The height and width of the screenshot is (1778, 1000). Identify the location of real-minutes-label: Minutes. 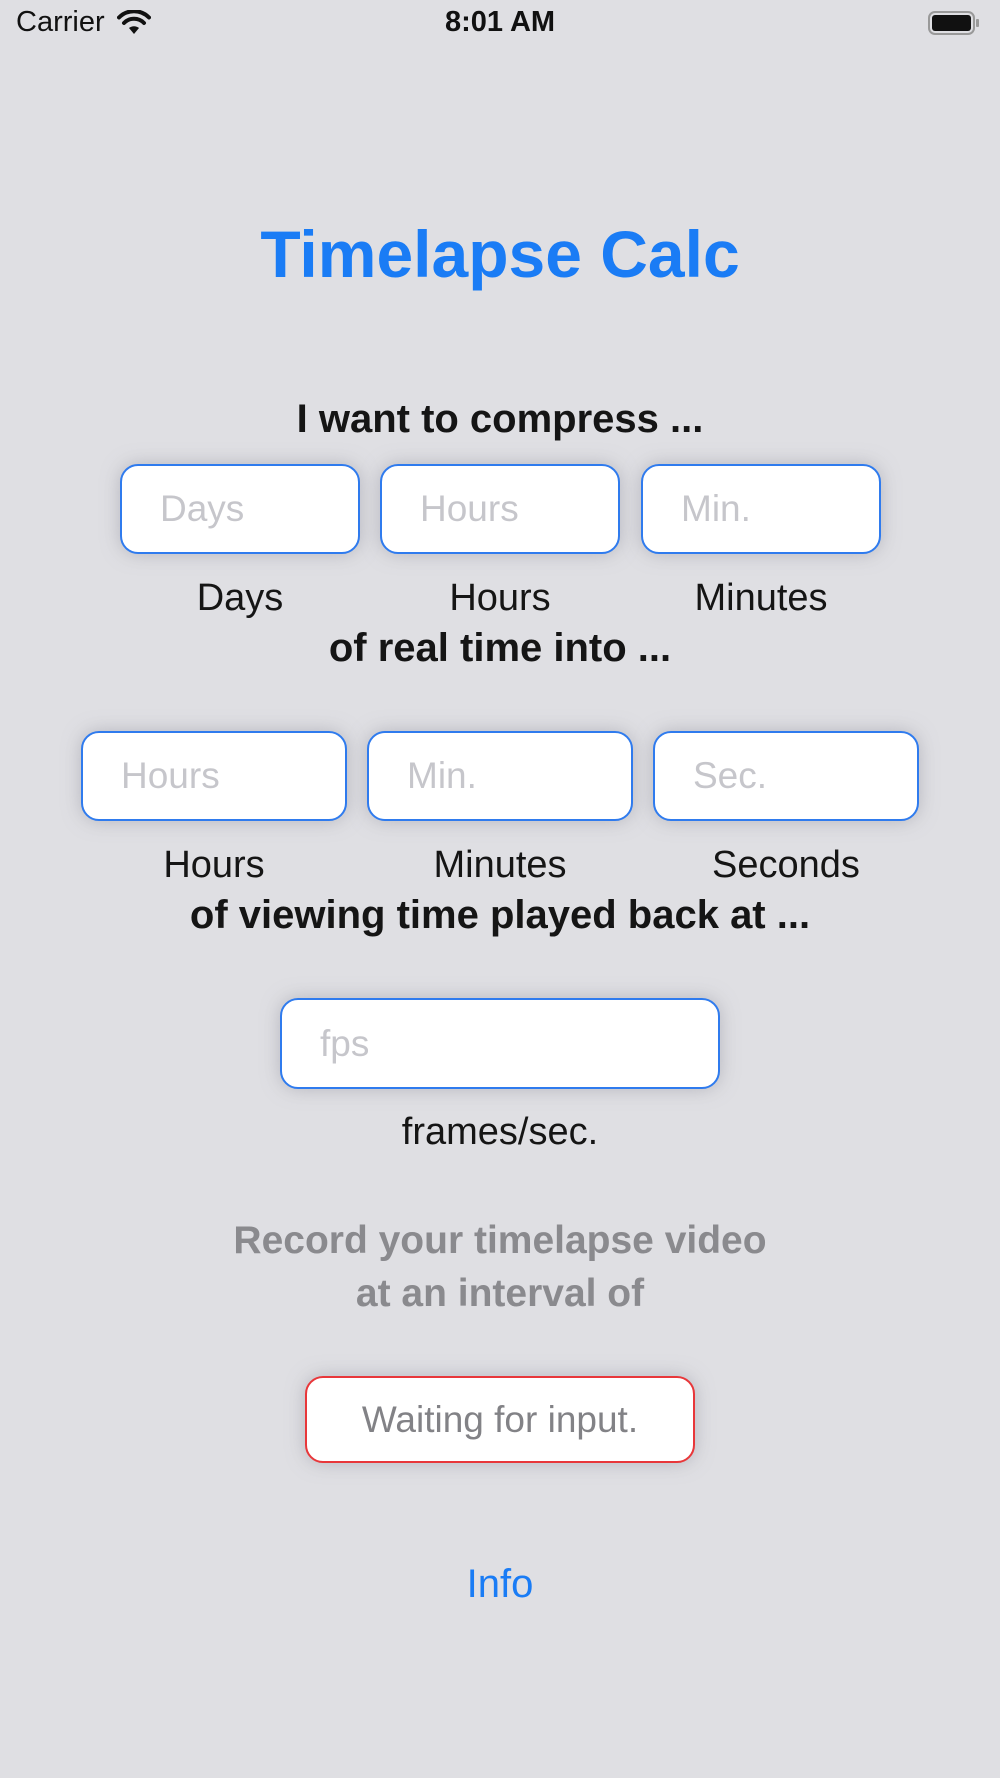
(761, 598).